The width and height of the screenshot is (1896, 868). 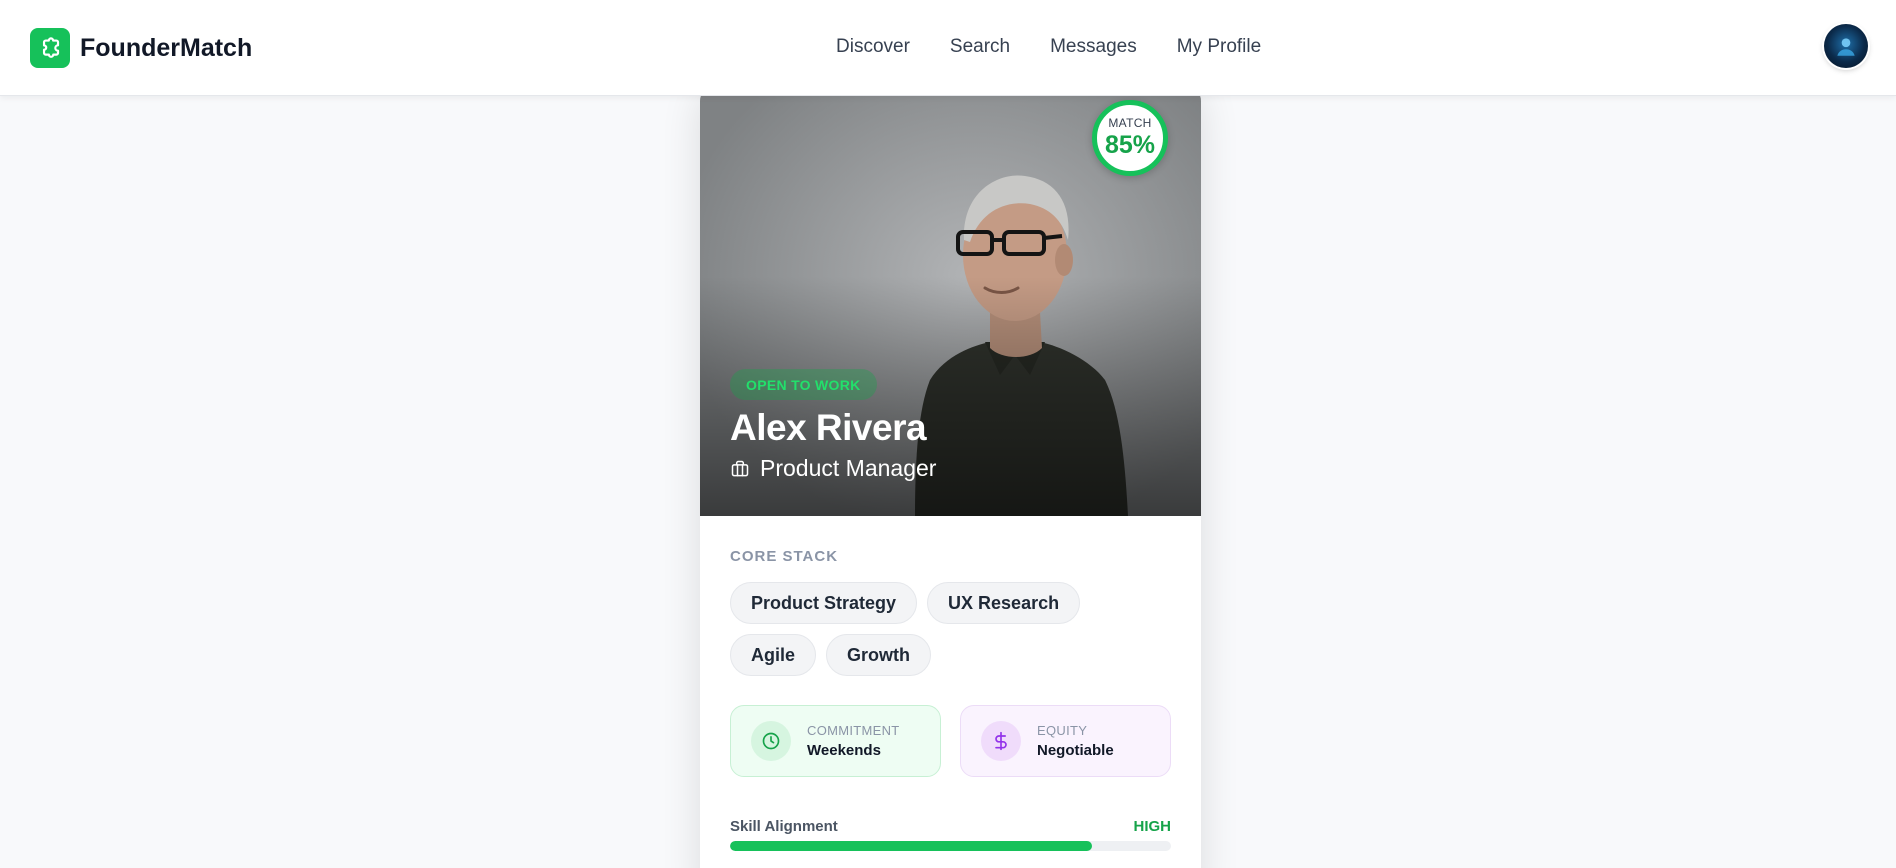 I want to click on skill-alignment-label: Skill Alignment, so click(x=784, y=826).